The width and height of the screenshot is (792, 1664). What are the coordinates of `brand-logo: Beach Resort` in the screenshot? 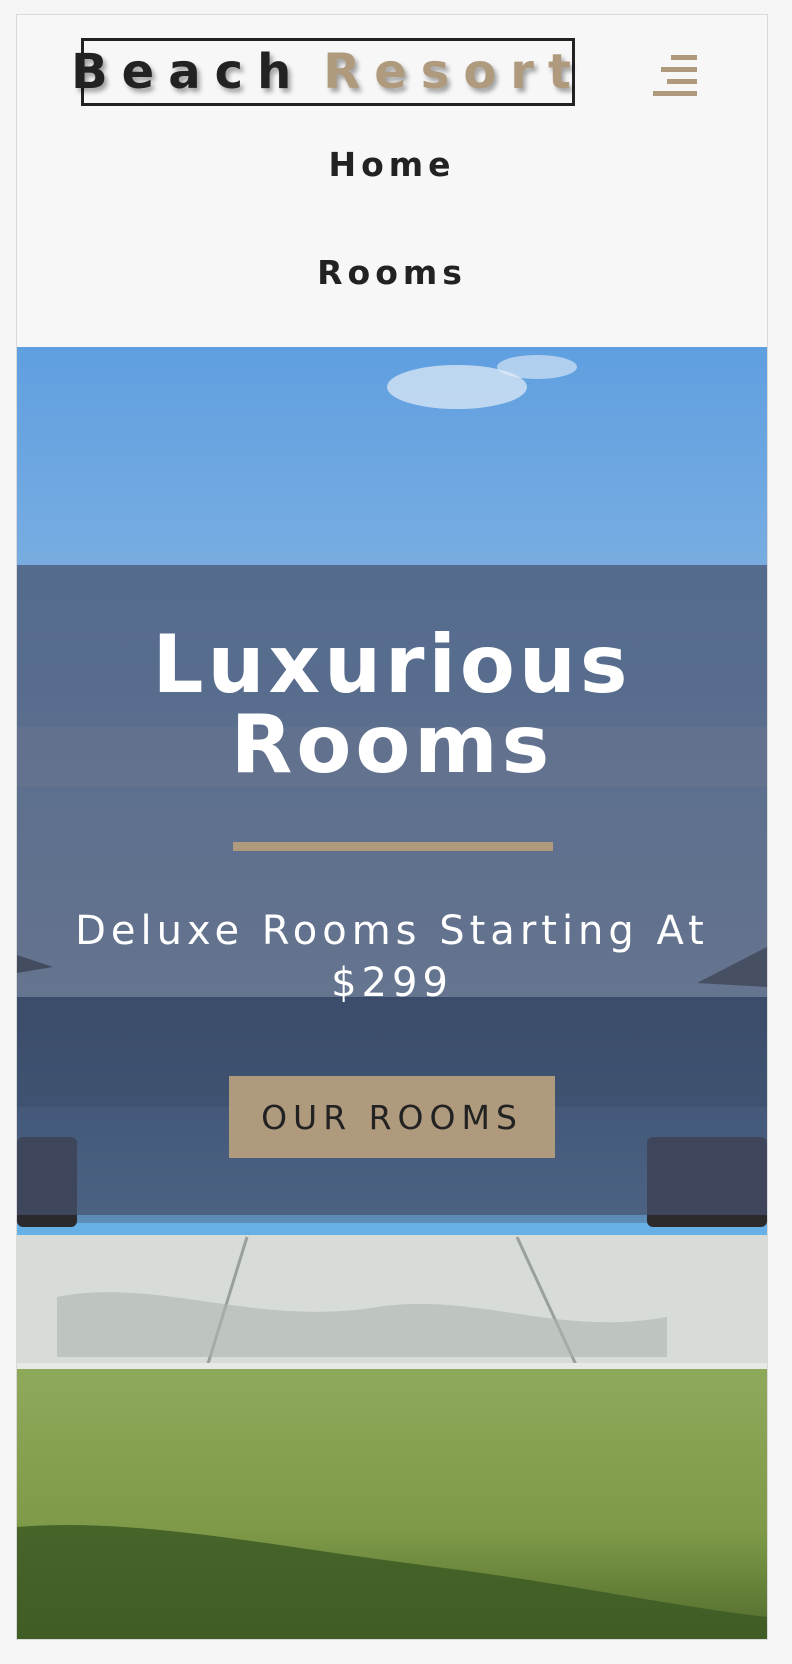 It's located at (323, 72).